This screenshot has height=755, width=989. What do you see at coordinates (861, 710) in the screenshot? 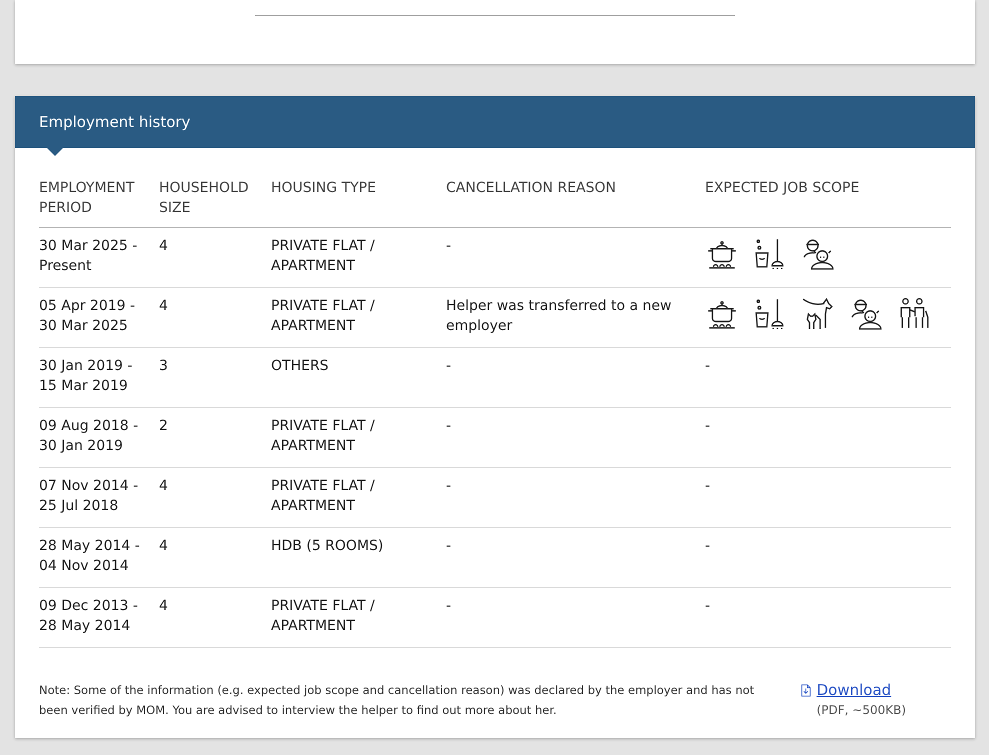
I see `file-info: (PDF, ~500KB)` at bounding box center [861, 710].